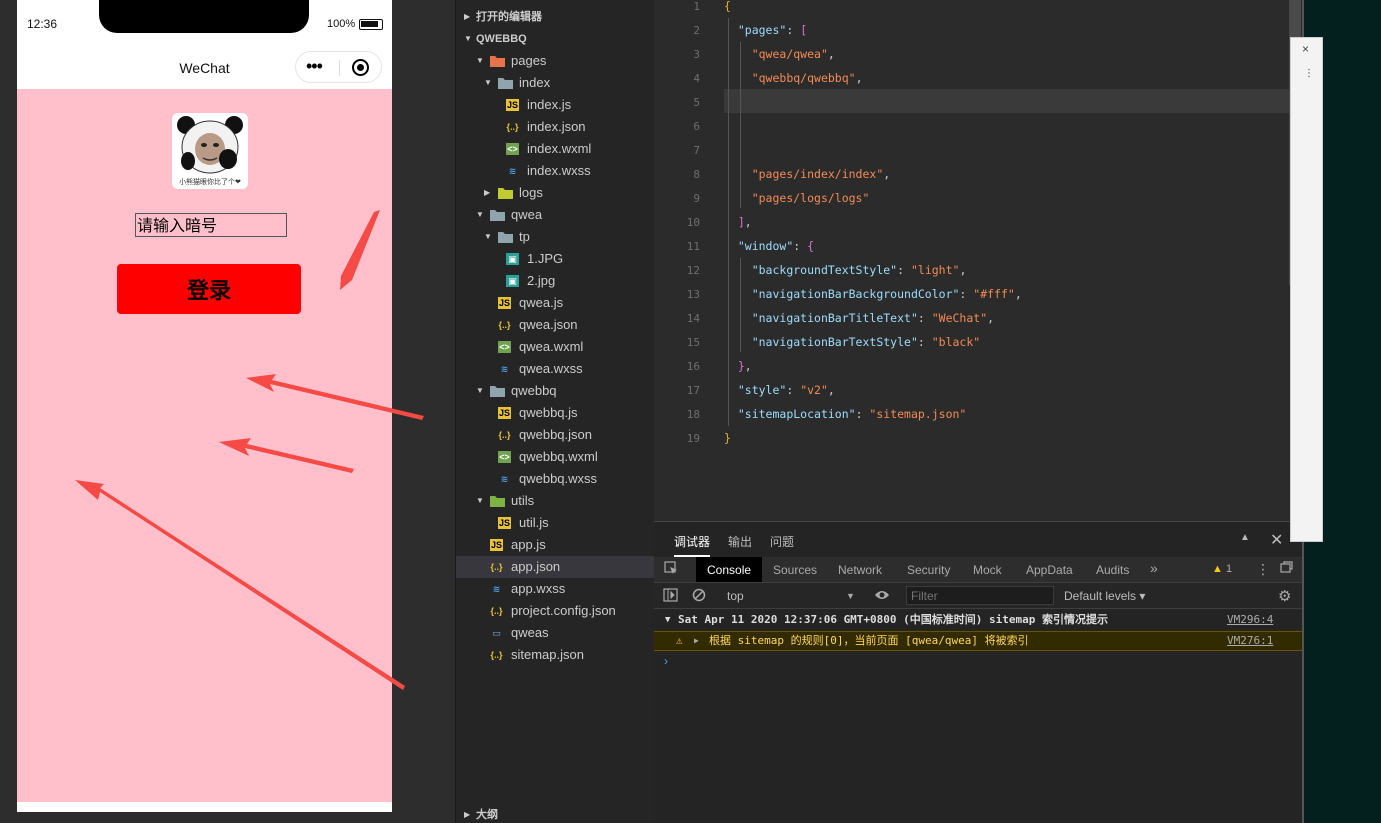 The height and width of the screenshot is (823, 1381). Describe the element at coordinates (555, 813) in the screenshot. I see `outline-header: ▶ 大纲` at that location.